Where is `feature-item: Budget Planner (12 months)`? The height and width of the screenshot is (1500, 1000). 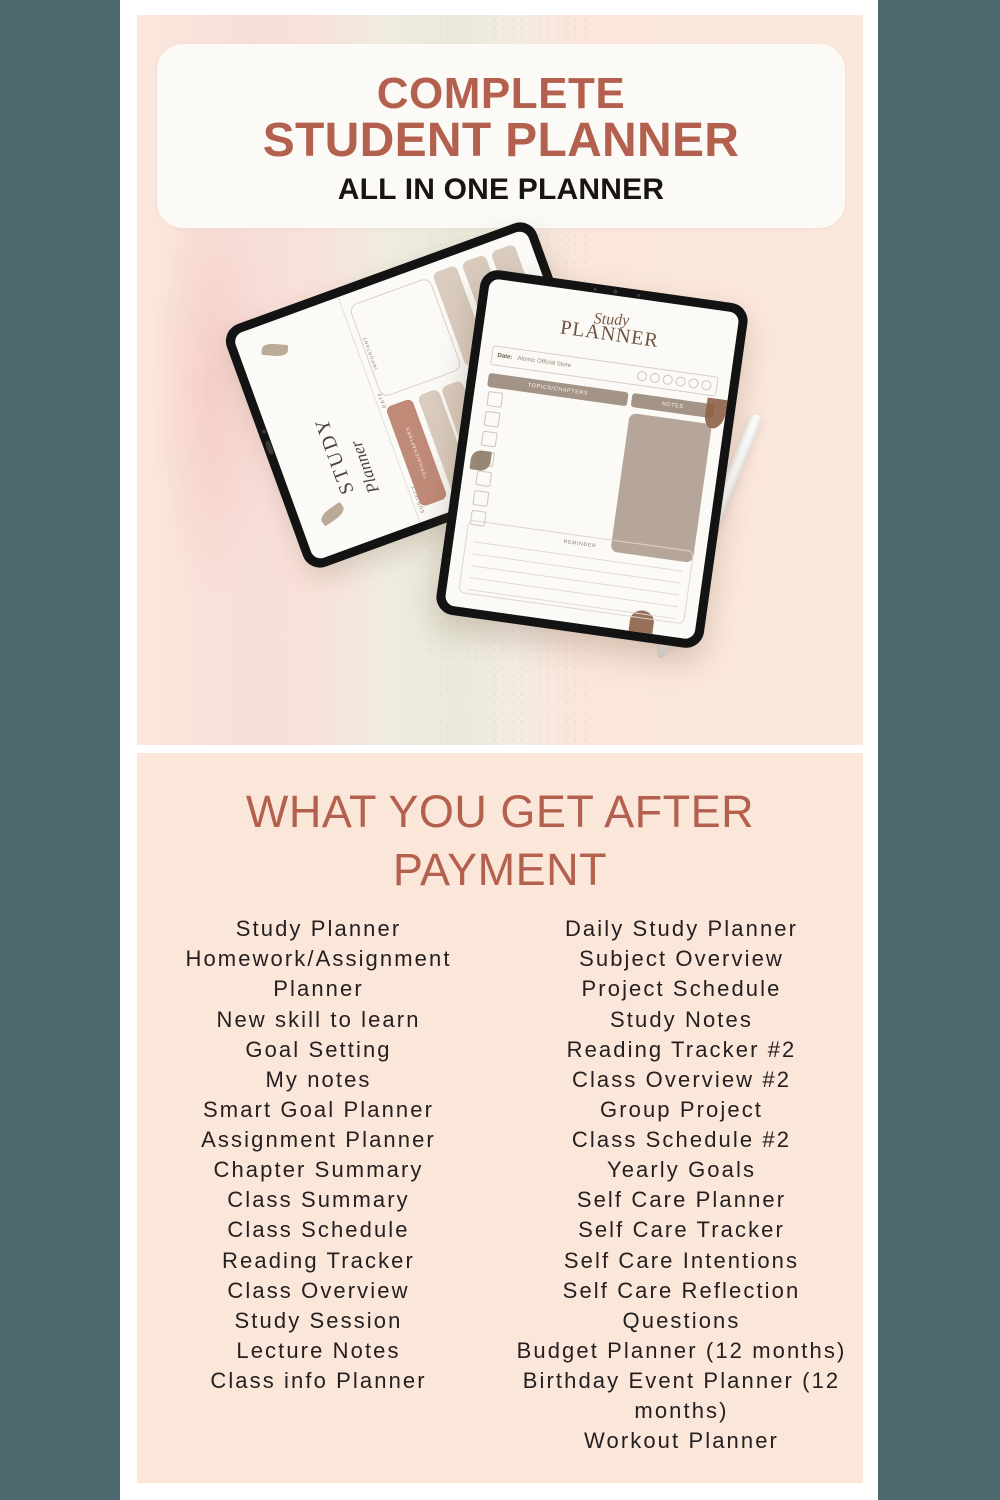 feature-item: Budget Planner (12 months) is located at coordinates (681, 1350).